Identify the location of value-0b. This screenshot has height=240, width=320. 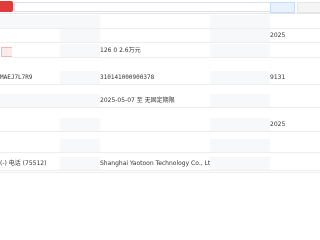
(295, 22).